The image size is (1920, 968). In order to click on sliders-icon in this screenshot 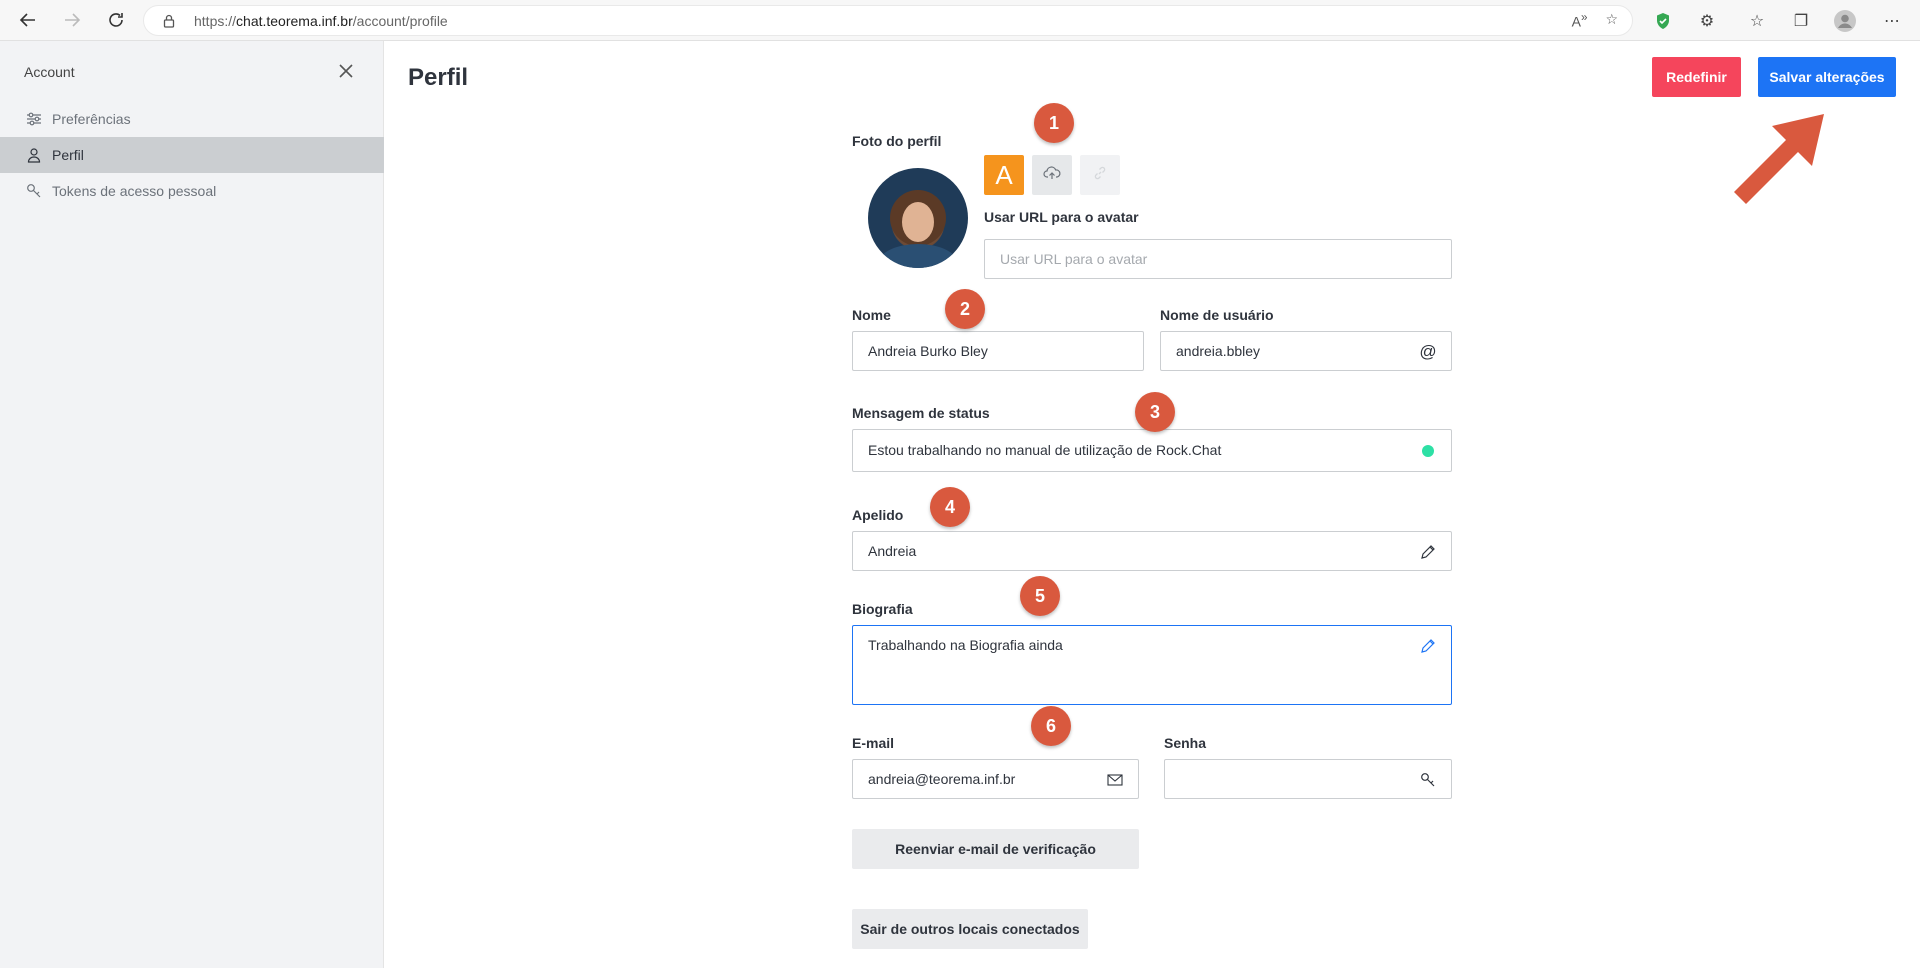, I will do `click(34, 119)`.